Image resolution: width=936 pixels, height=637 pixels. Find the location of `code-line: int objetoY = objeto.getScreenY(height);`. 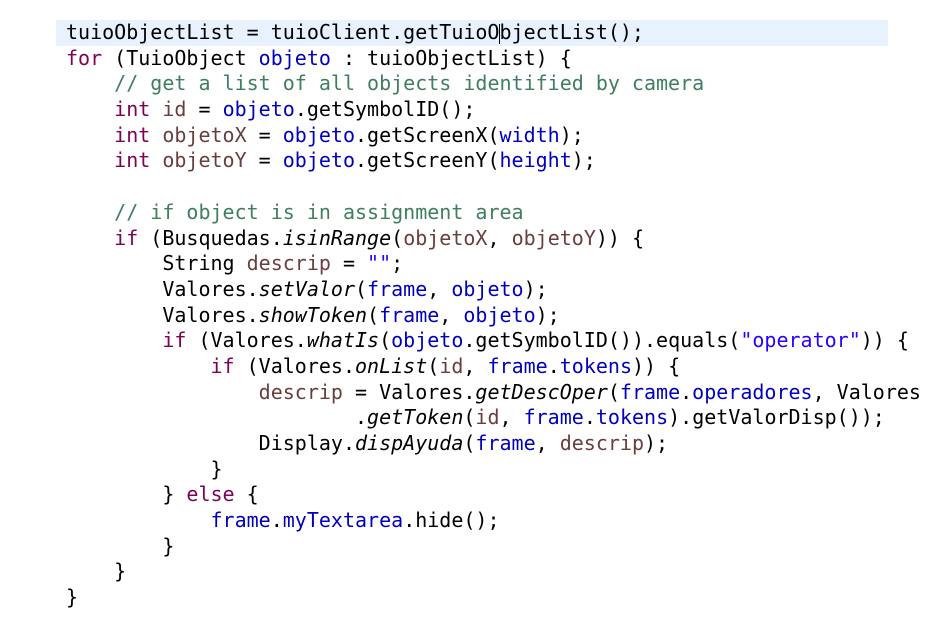

code-line: int objetoY = objeto.getScreenY(height); is located at coordinates (493, 161).